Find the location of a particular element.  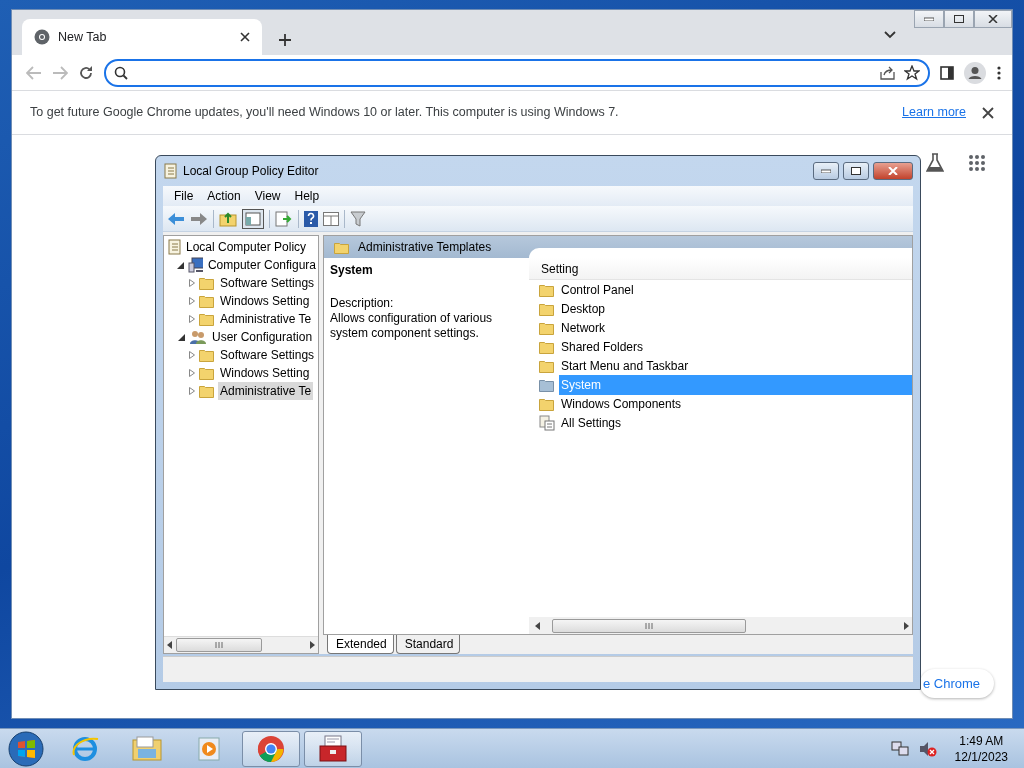

reload-icon is located at coordinates (86, 72).